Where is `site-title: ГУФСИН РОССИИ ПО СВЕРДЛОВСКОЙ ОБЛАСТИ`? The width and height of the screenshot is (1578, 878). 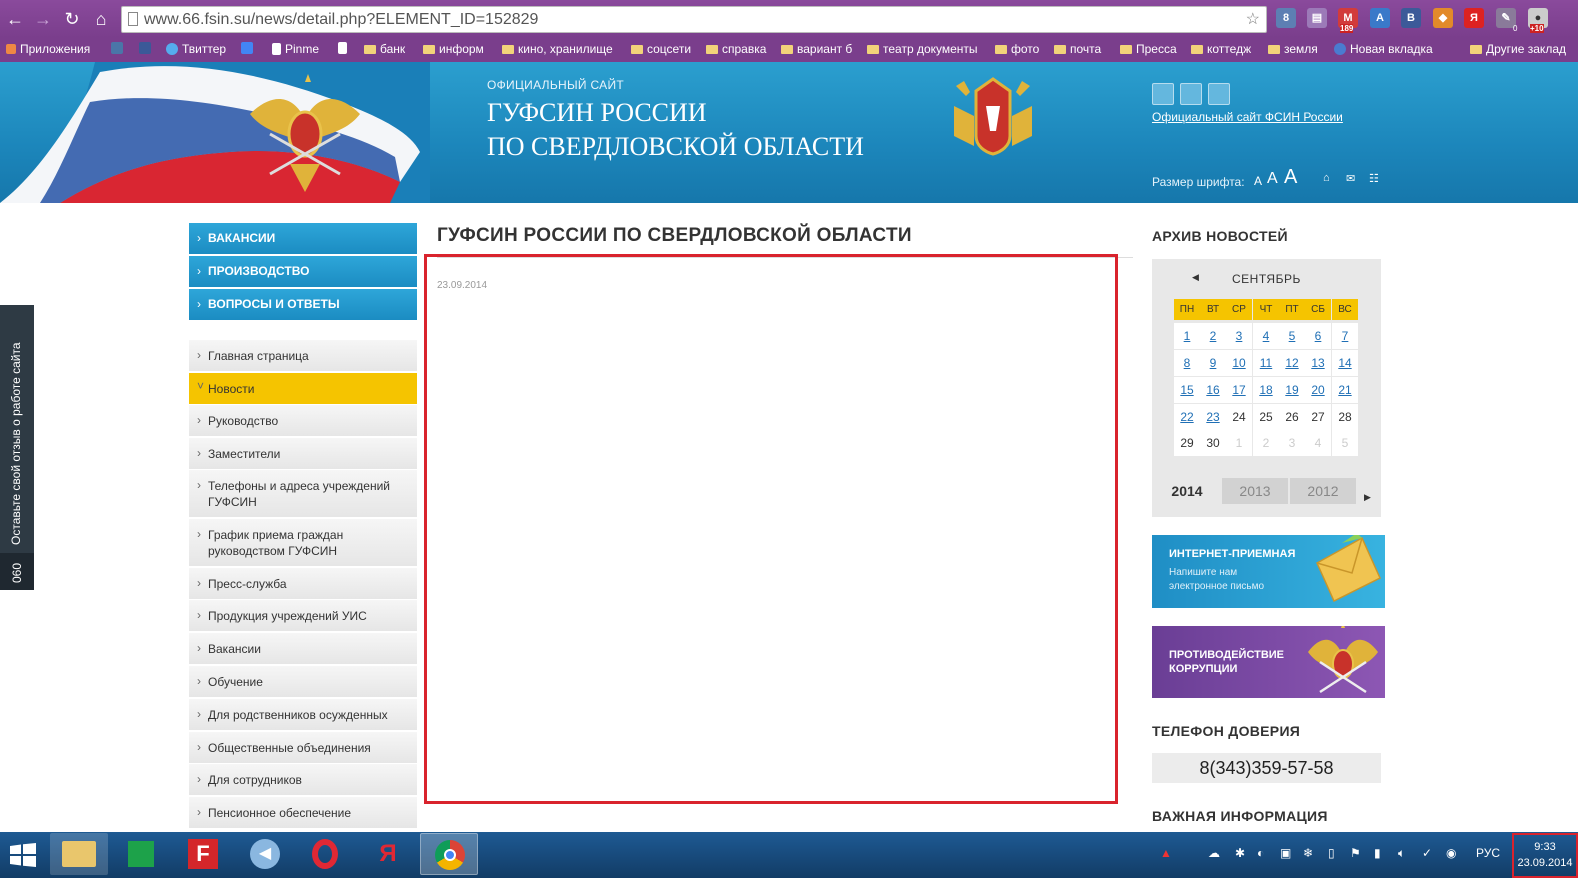 site-title: ГУФСИН РОССИИ ПО СВЕРДЛОВСКОЙ ОБЛАСТИ is located at coordinates (697, 130).